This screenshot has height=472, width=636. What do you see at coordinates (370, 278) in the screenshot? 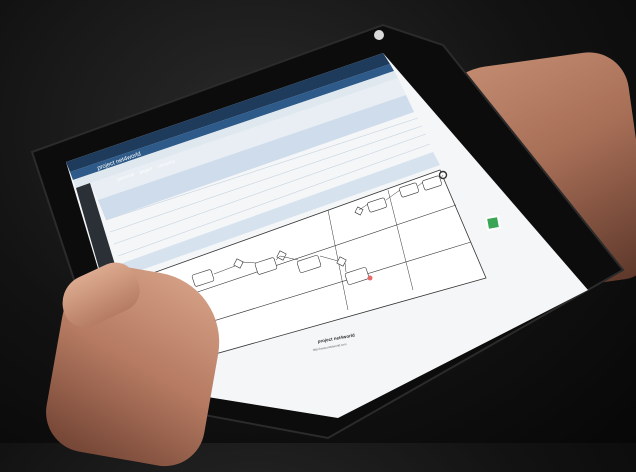
I see `highlight-marker` at bounding box center [370, 278].